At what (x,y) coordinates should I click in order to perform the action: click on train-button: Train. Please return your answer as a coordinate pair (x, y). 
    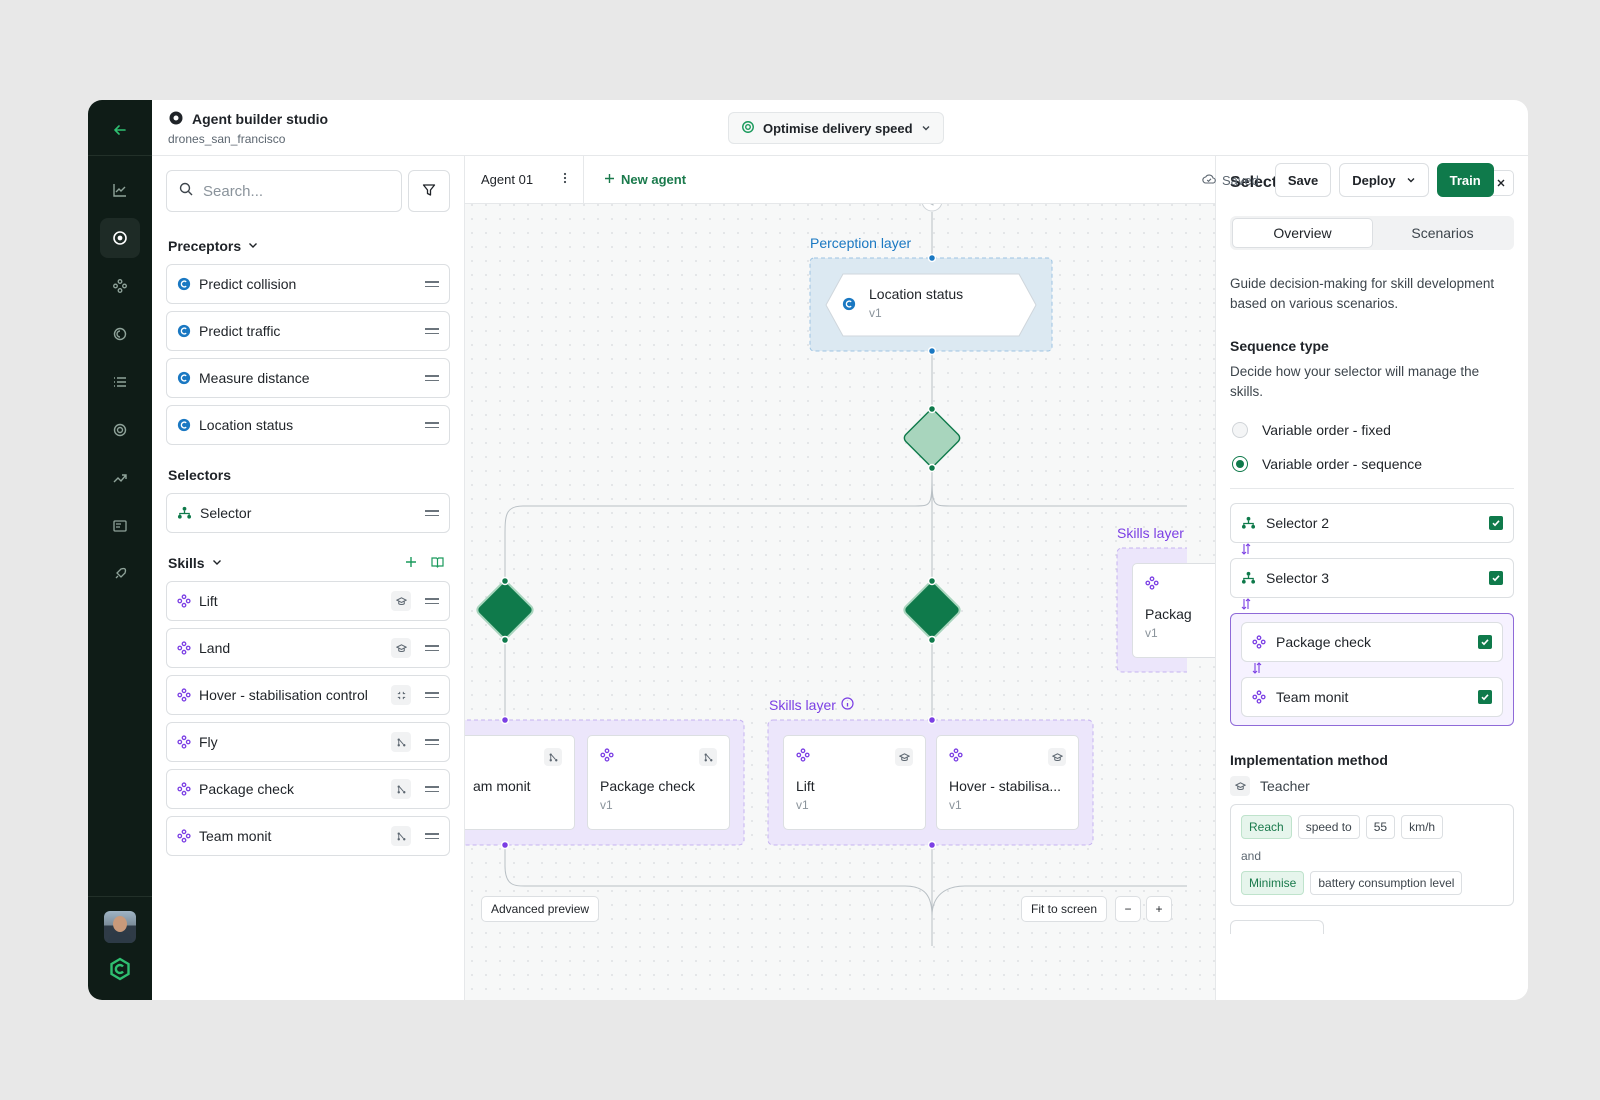
    Looking at the image, I should click on (1465, 180).